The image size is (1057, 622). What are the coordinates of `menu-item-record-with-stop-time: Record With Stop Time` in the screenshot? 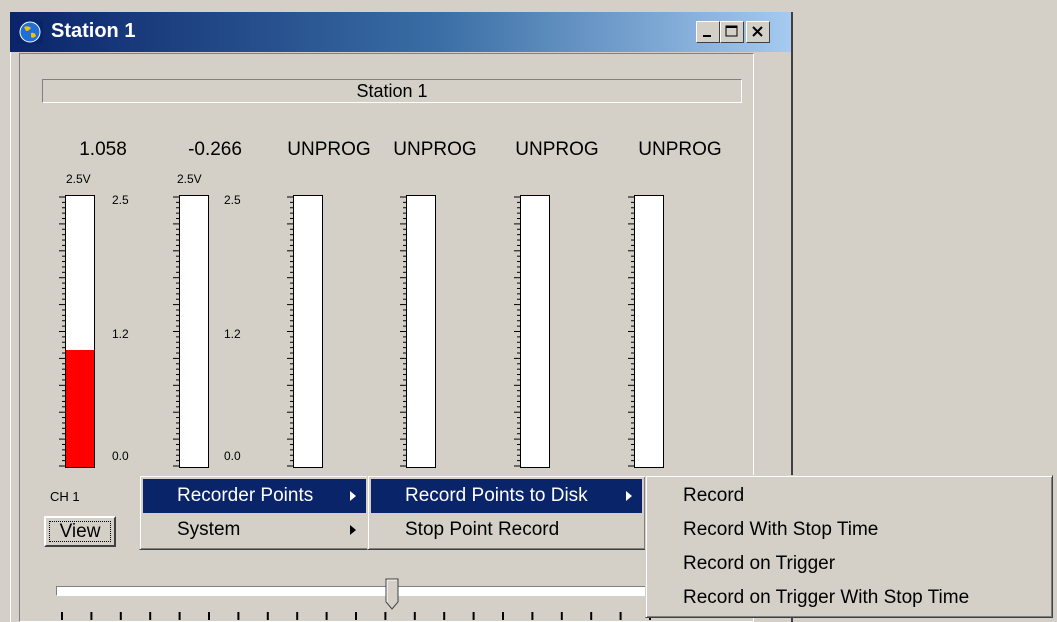 It's located at (849, 530).